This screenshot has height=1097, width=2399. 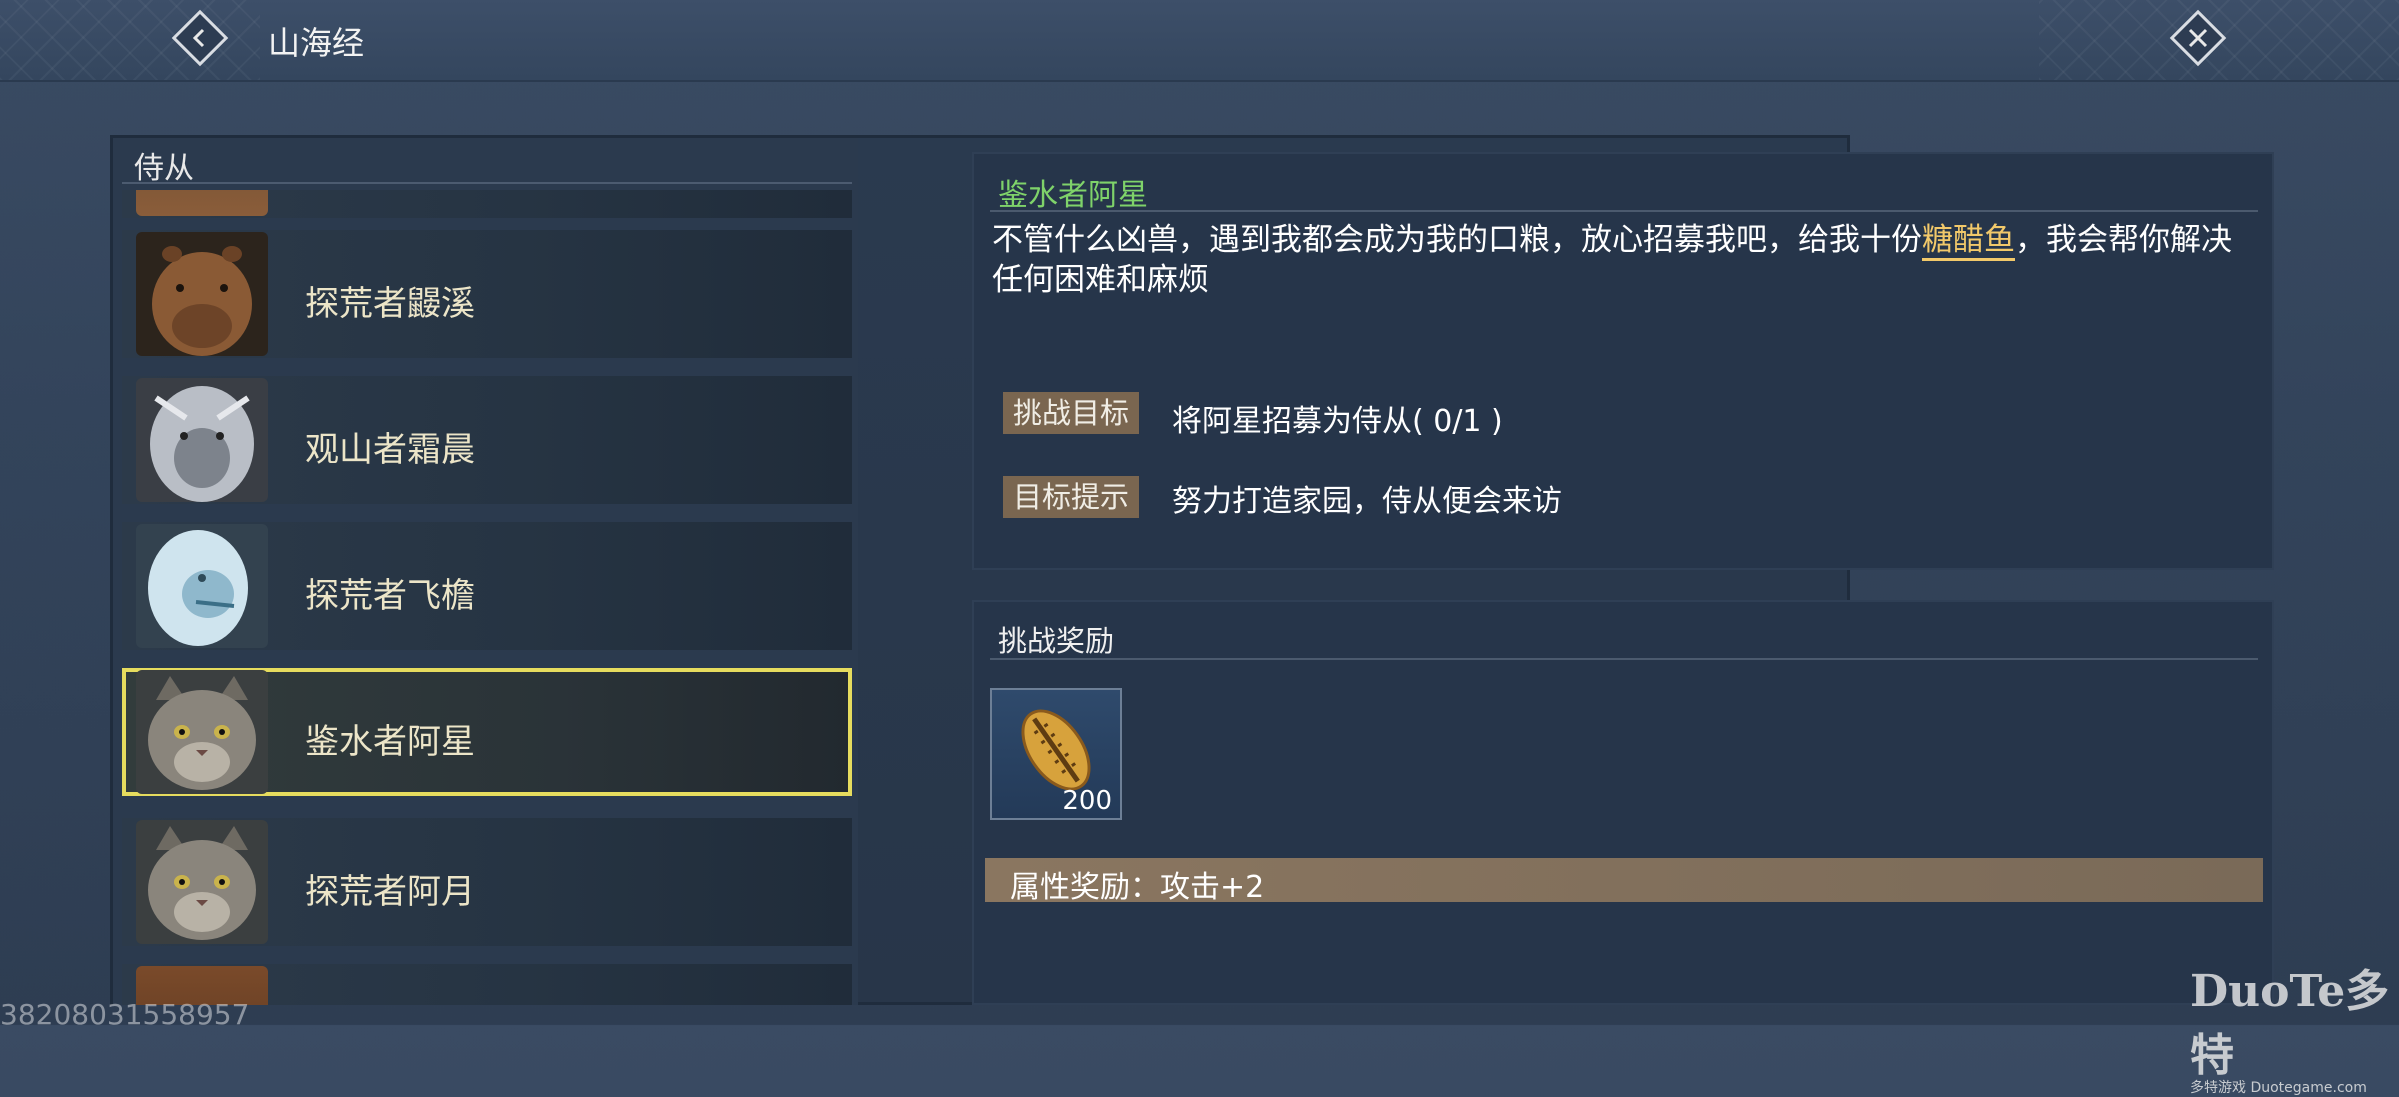 What do you see at coordinates (487, 204) in the screenshot?
I see `list-item-partial-top` at bounding box center [487, 204].